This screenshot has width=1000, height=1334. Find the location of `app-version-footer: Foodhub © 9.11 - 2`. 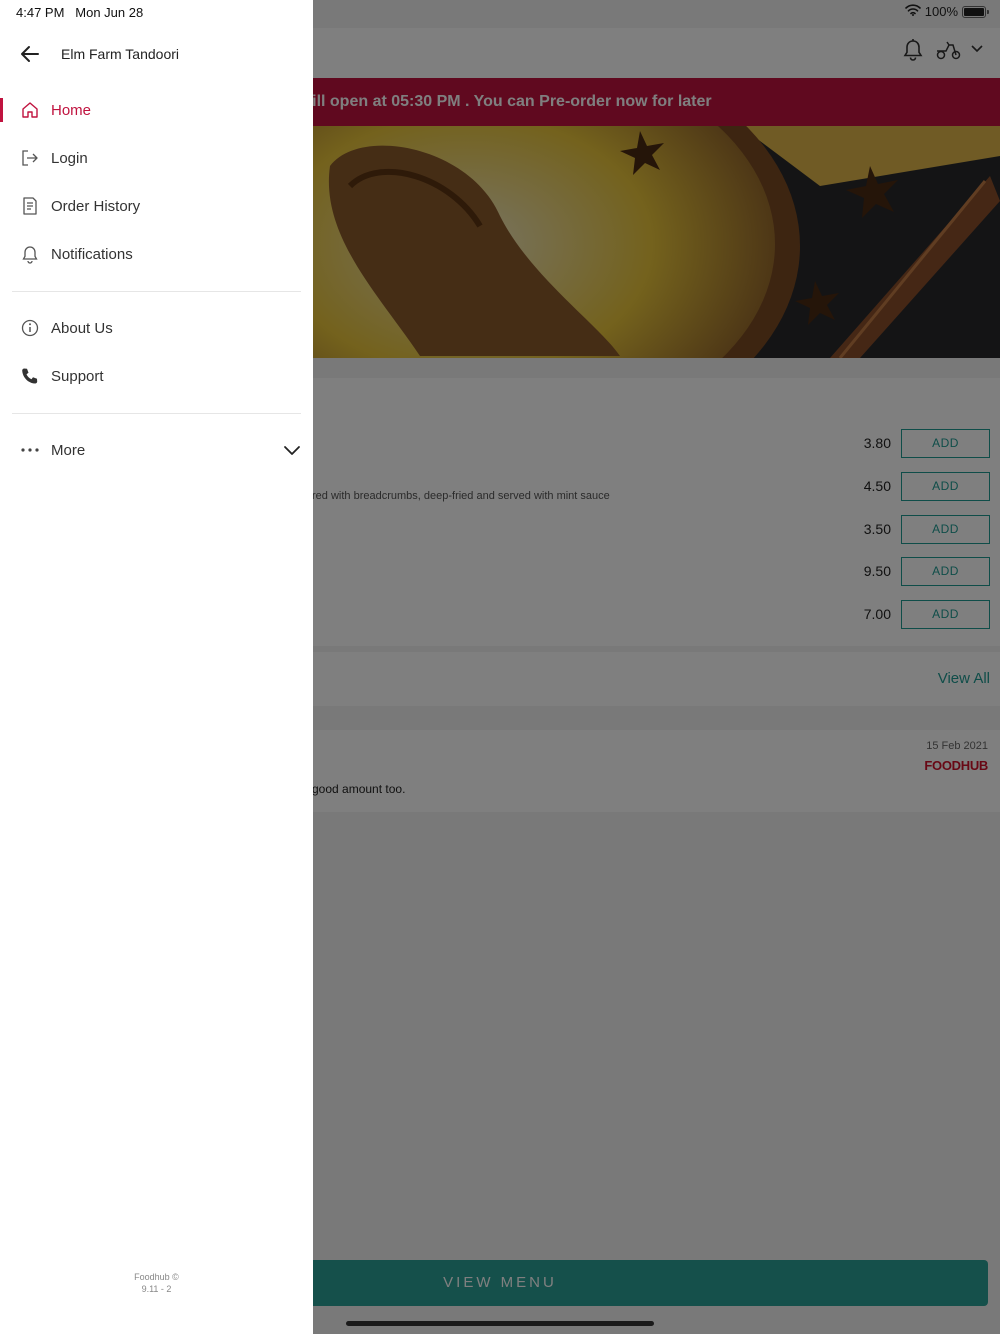

app-version-footer: Foodhub © 9.11 - 2 is located at coordinates (156, 1283).